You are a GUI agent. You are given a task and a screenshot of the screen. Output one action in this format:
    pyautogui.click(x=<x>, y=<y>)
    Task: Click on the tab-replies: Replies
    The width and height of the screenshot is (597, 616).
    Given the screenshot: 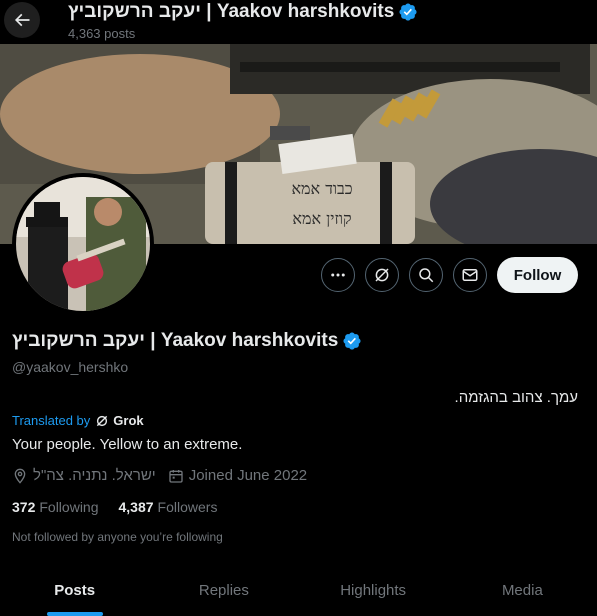 What is the action you would take?
    pyautogui.click(x=223, y=592)
    